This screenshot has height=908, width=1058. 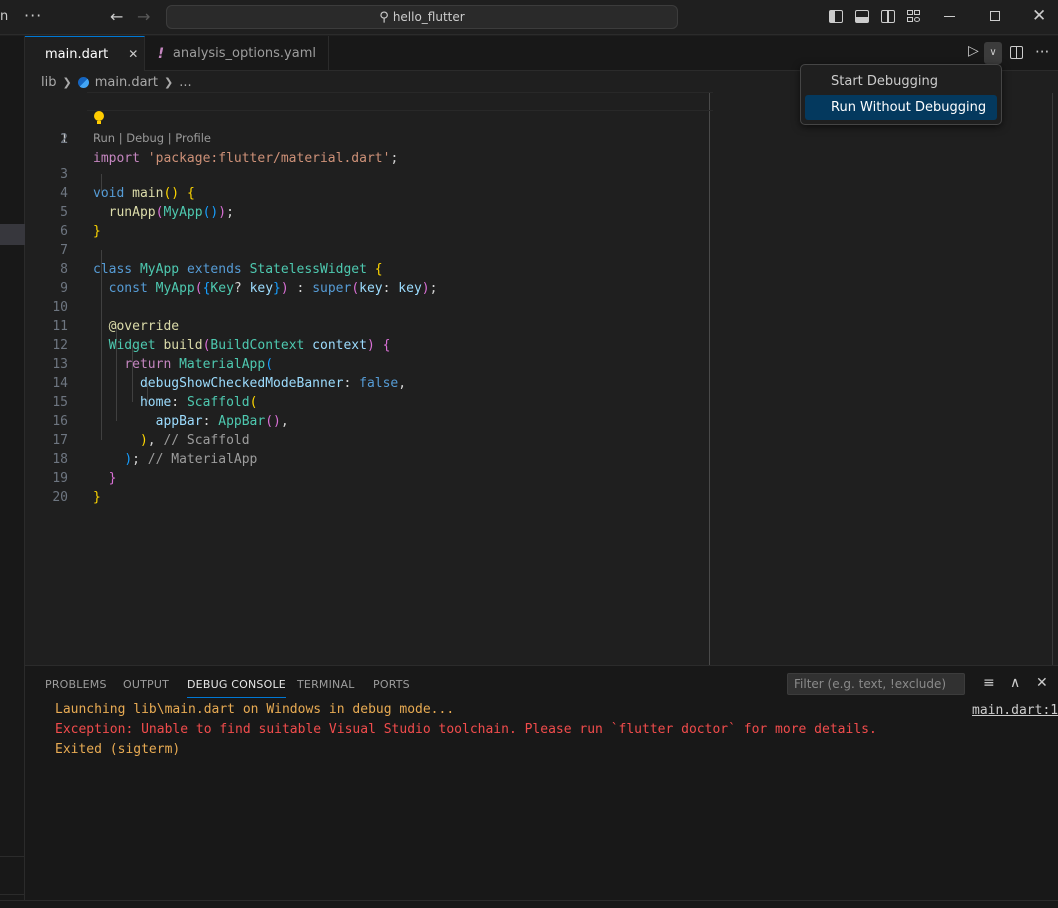 What do you see at coordinates (1016, 52) in the screenshot?
I see `split-editor-icon` at bounding box center [1016, 52].